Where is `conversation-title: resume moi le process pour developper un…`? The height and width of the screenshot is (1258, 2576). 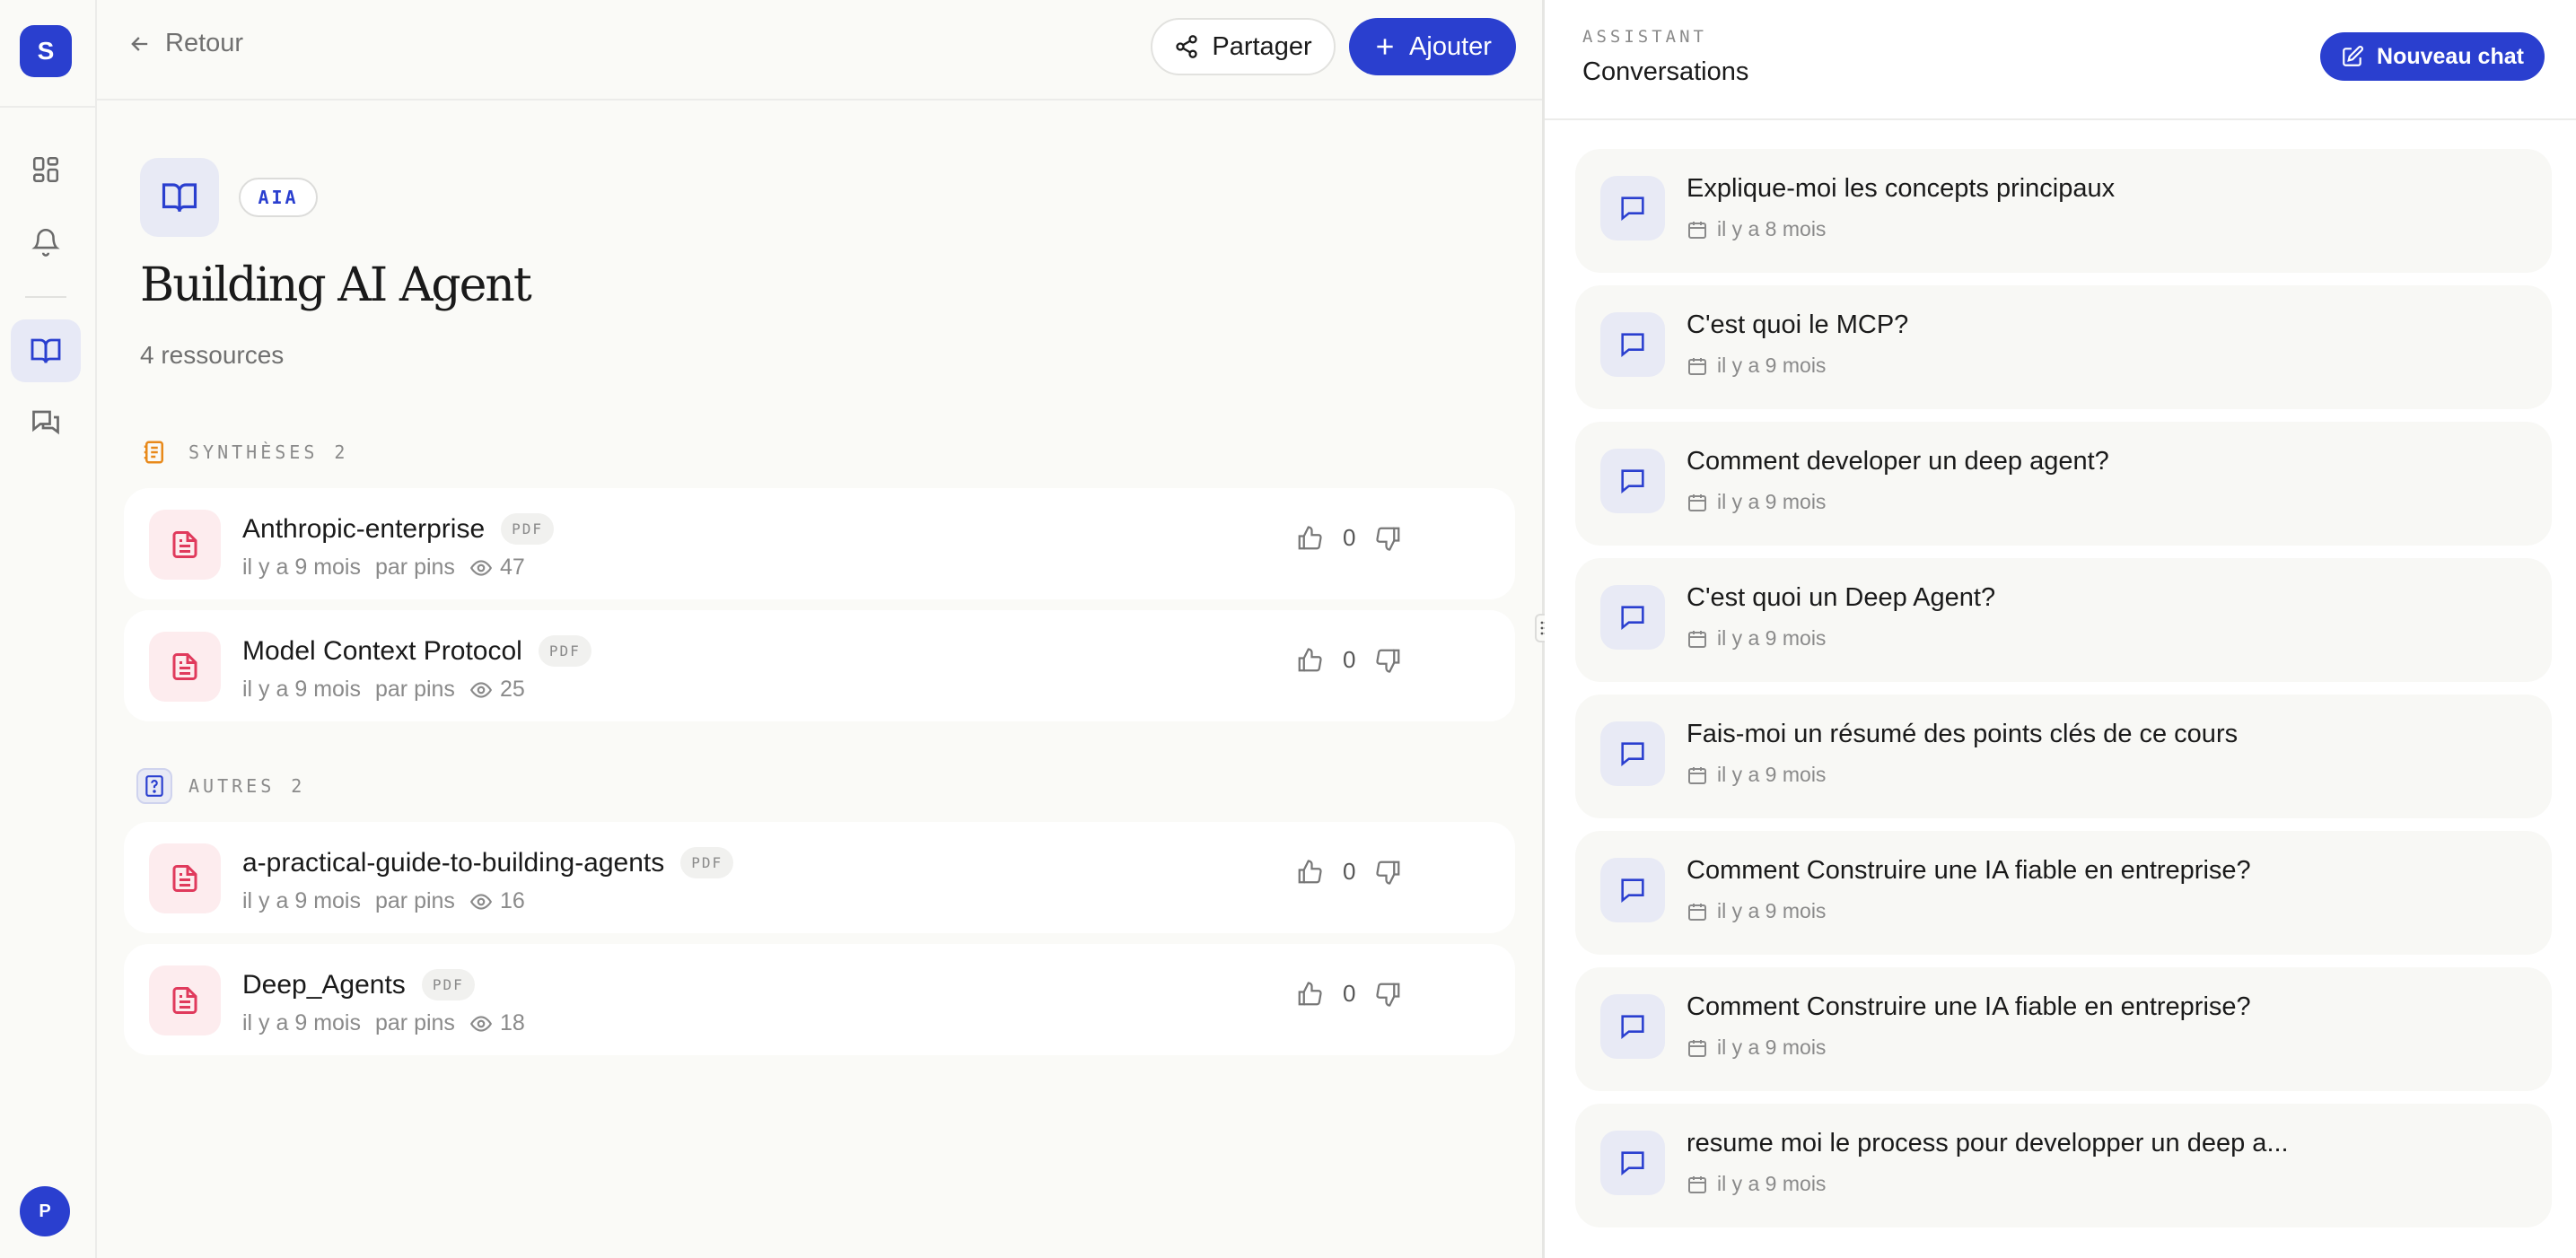 conversation-title: resume moi le process pour developper un… is located at coordinates (1988, 1143).